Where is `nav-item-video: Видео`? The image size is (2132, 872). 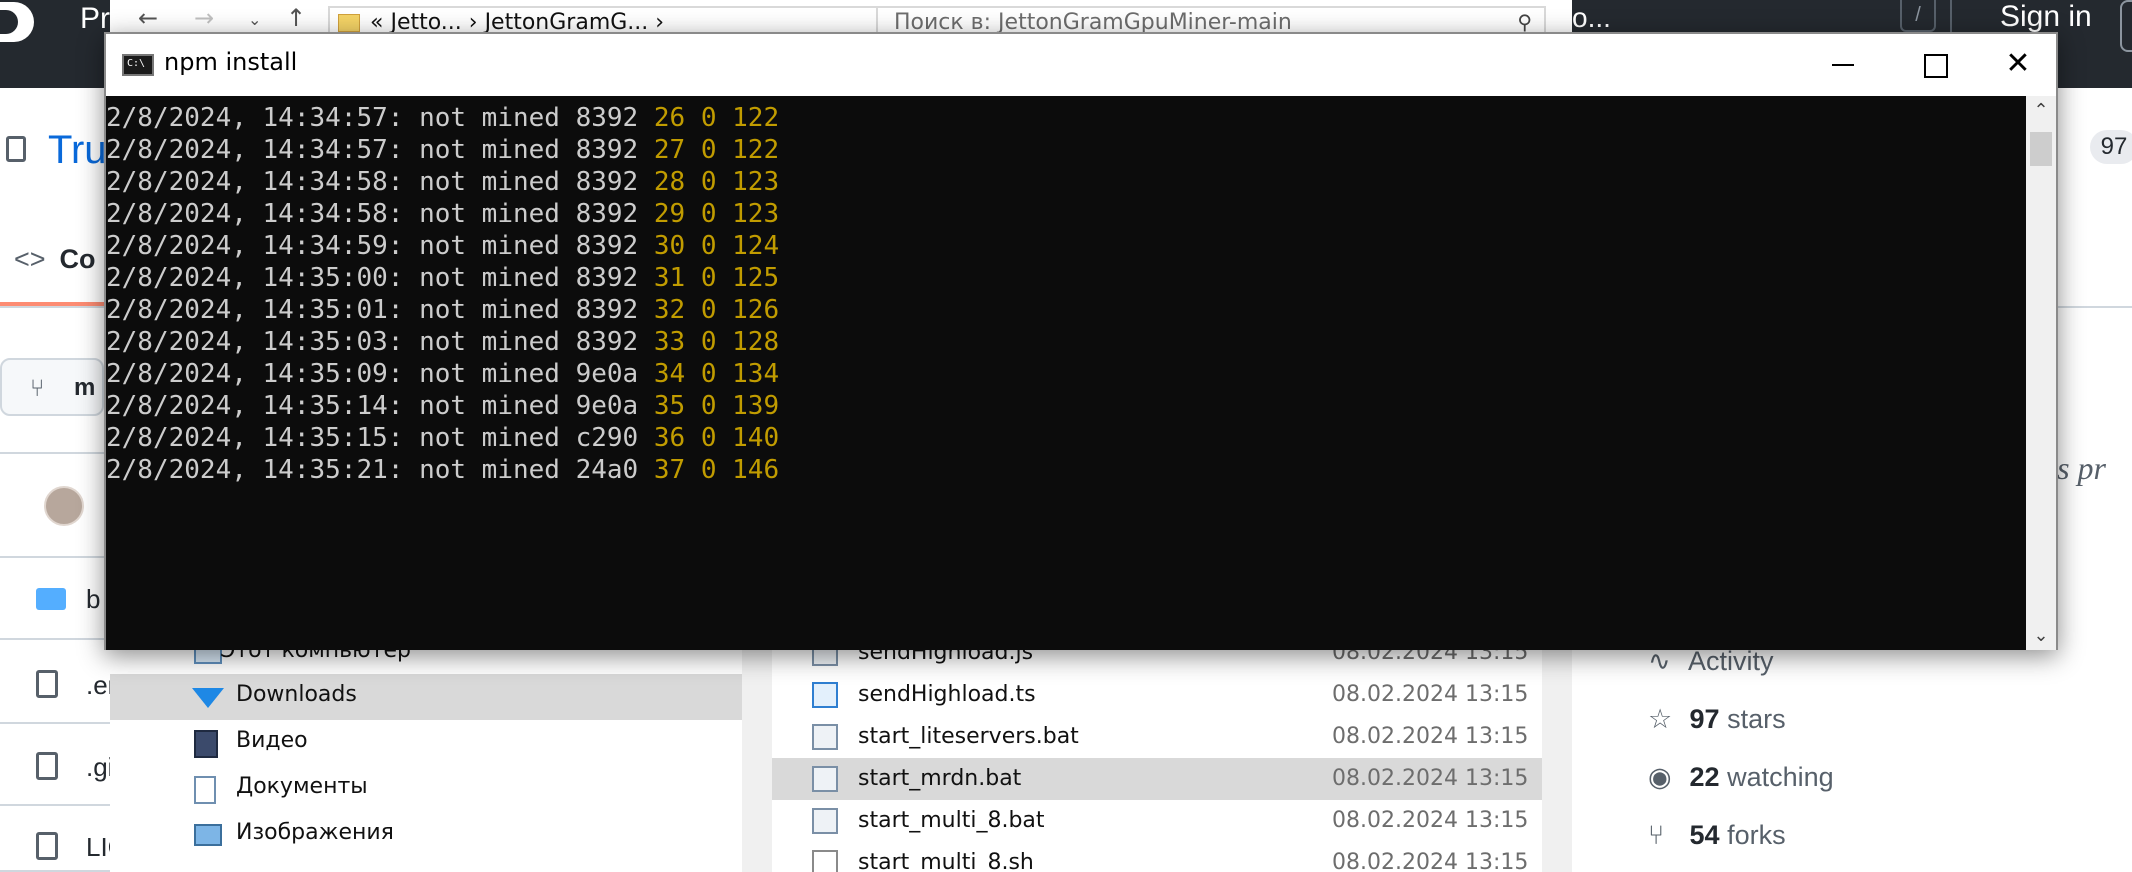 nav-item-video: Видео is located at coordinates (426, 743).